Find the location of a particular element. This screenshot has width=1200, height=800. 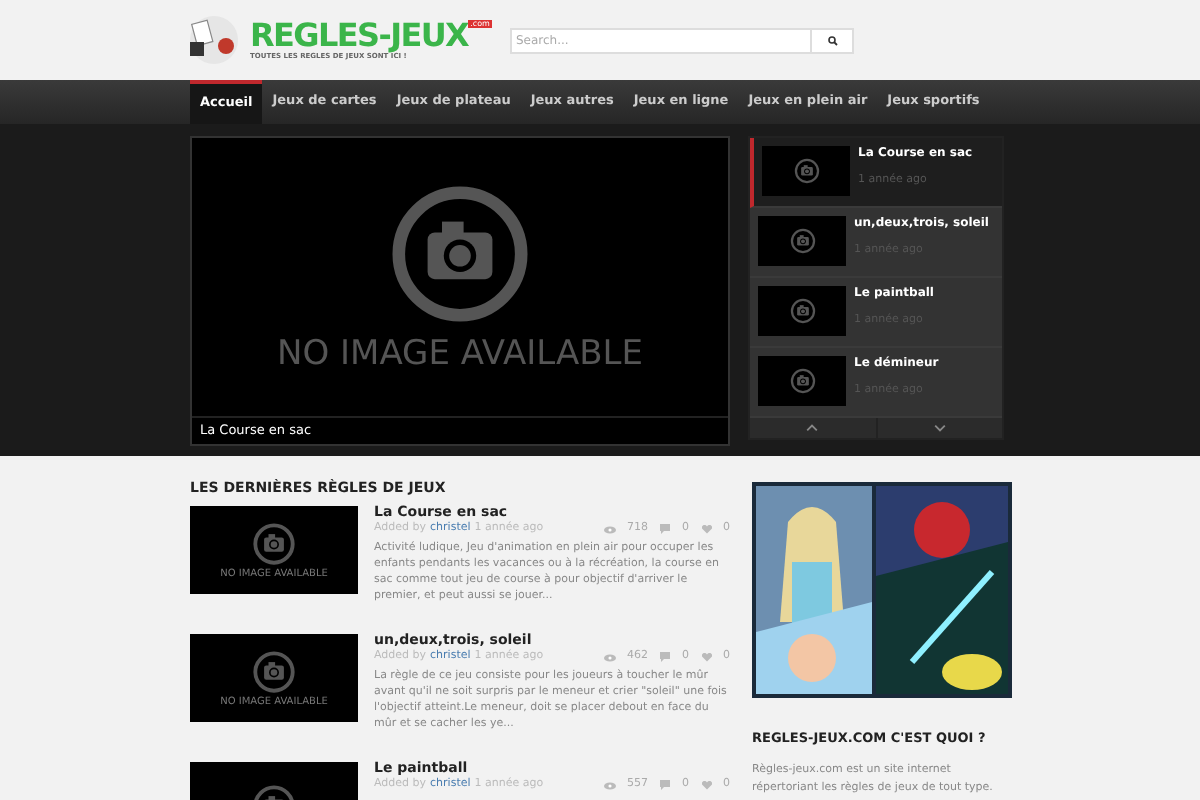

placeholder-text: NO IMAGE AVAILABLE is located at coordinates (460, 355).